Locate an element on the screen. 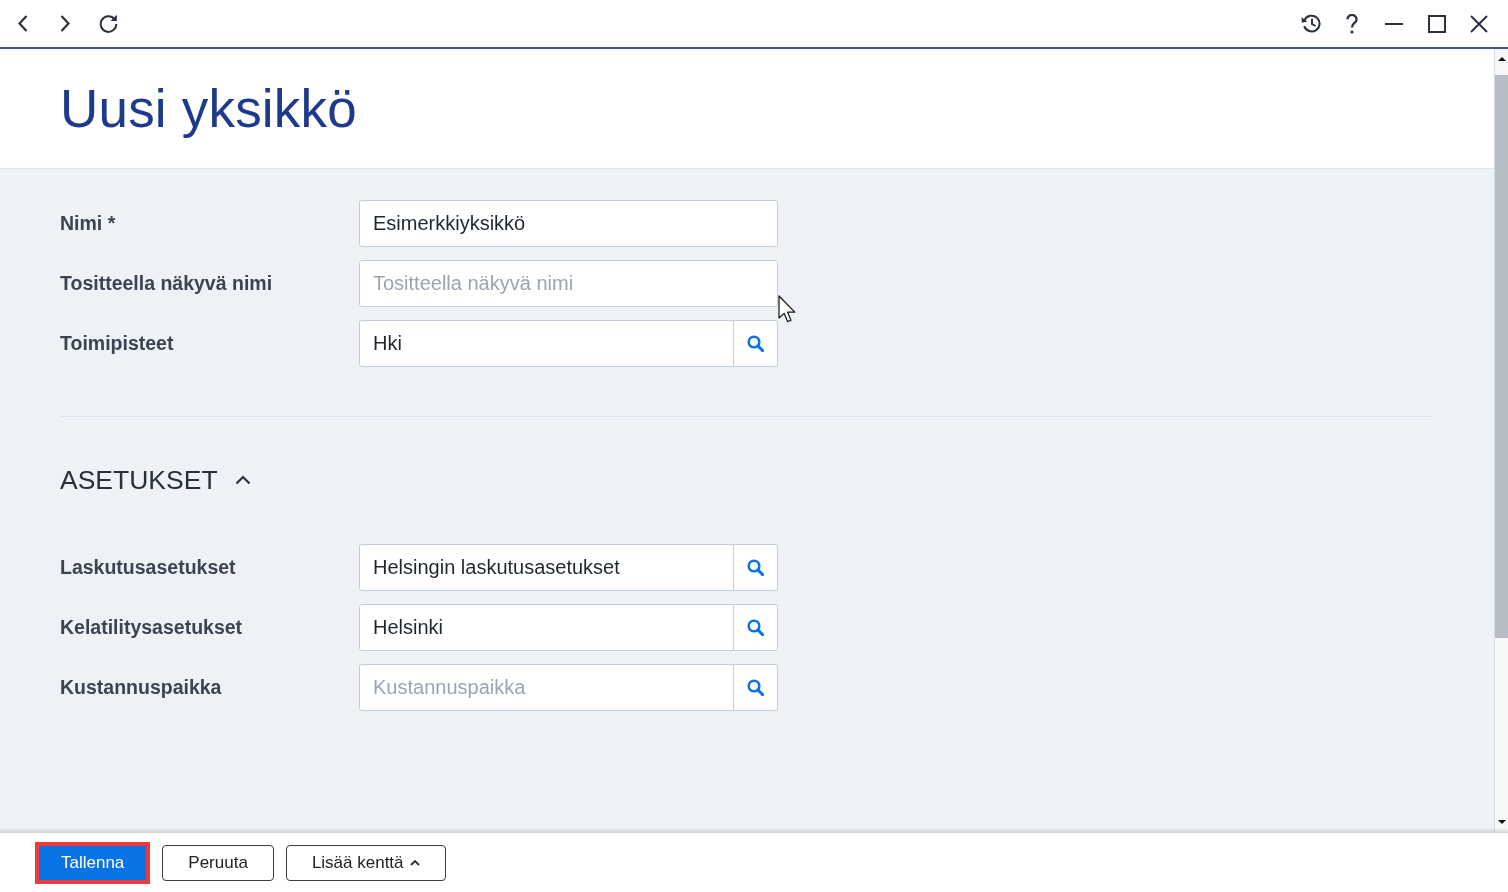  maximize-icon is located at coordinates (1437, 23).